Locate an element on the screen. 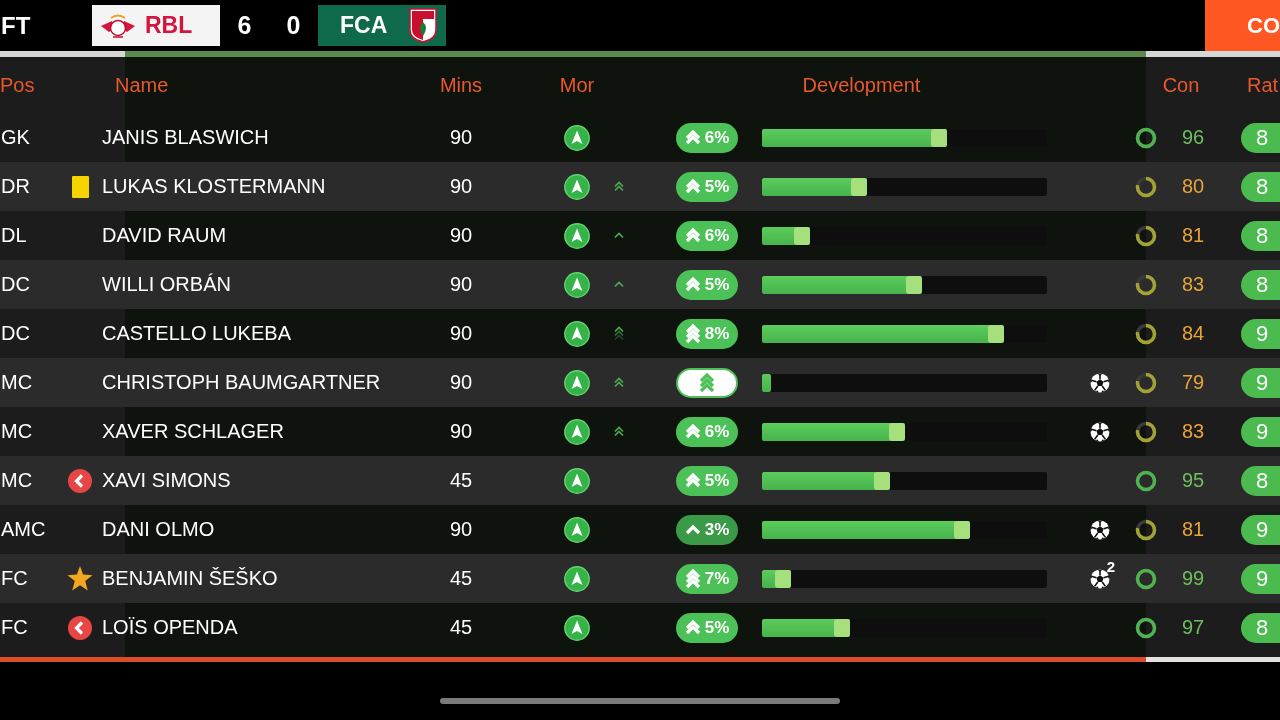  development-percent: 8% is located at coordinates (717, 333).